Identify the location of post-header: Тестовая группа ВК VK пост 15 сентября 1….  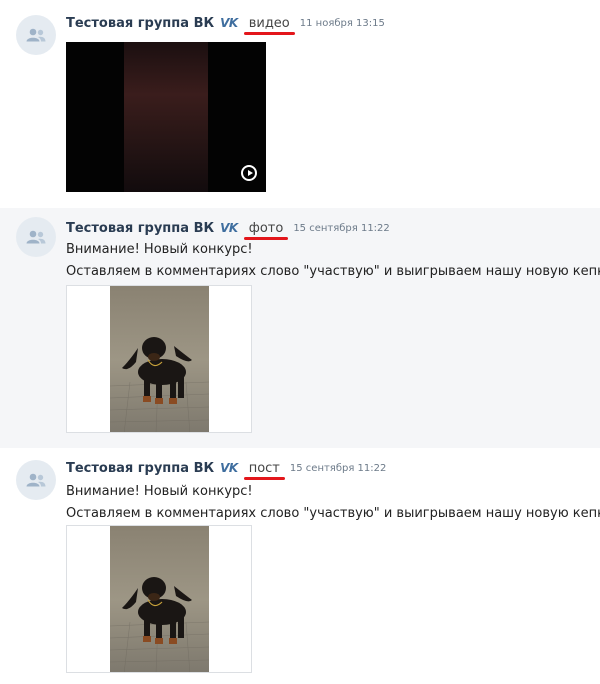
(226, 469).